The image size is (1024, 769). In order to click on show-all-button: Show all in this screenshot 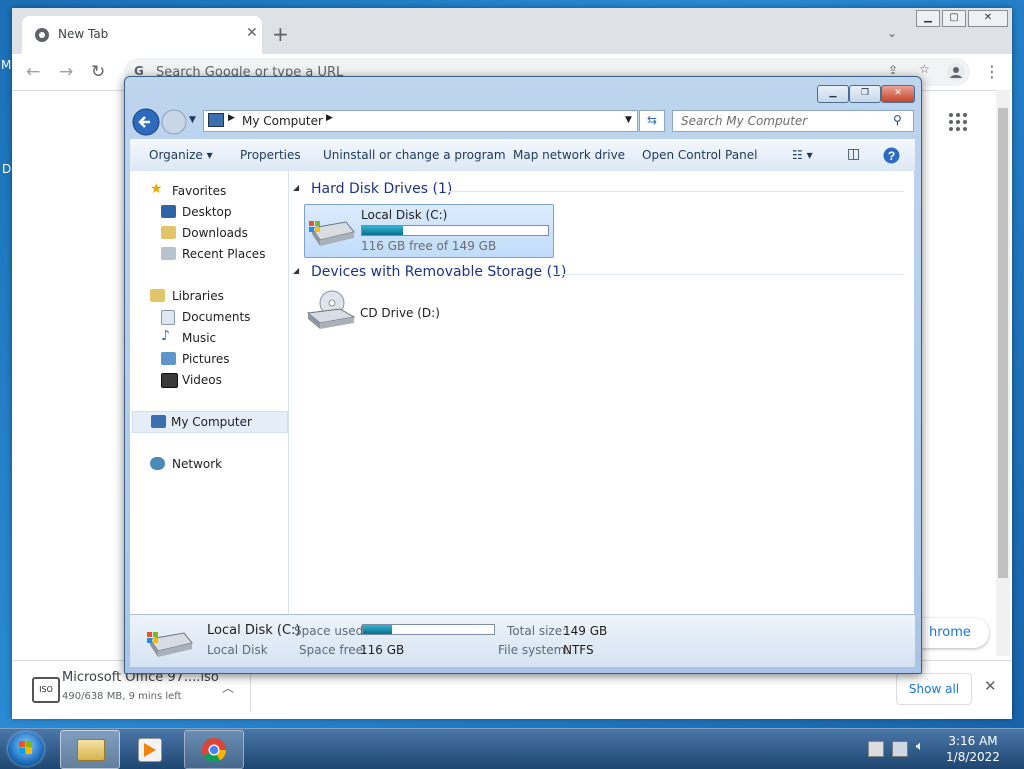, I will do `click(934, 689)`.